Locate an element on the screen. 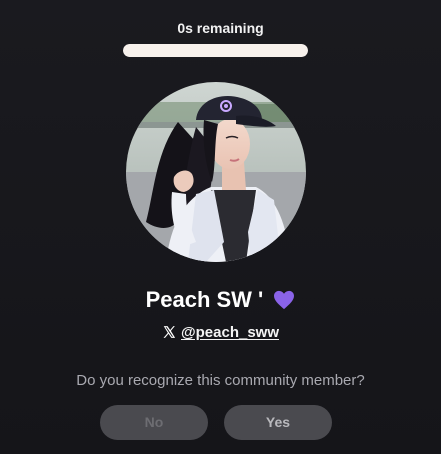  profile-display-name: Peach SW ' is located at coordinates (204, 299).